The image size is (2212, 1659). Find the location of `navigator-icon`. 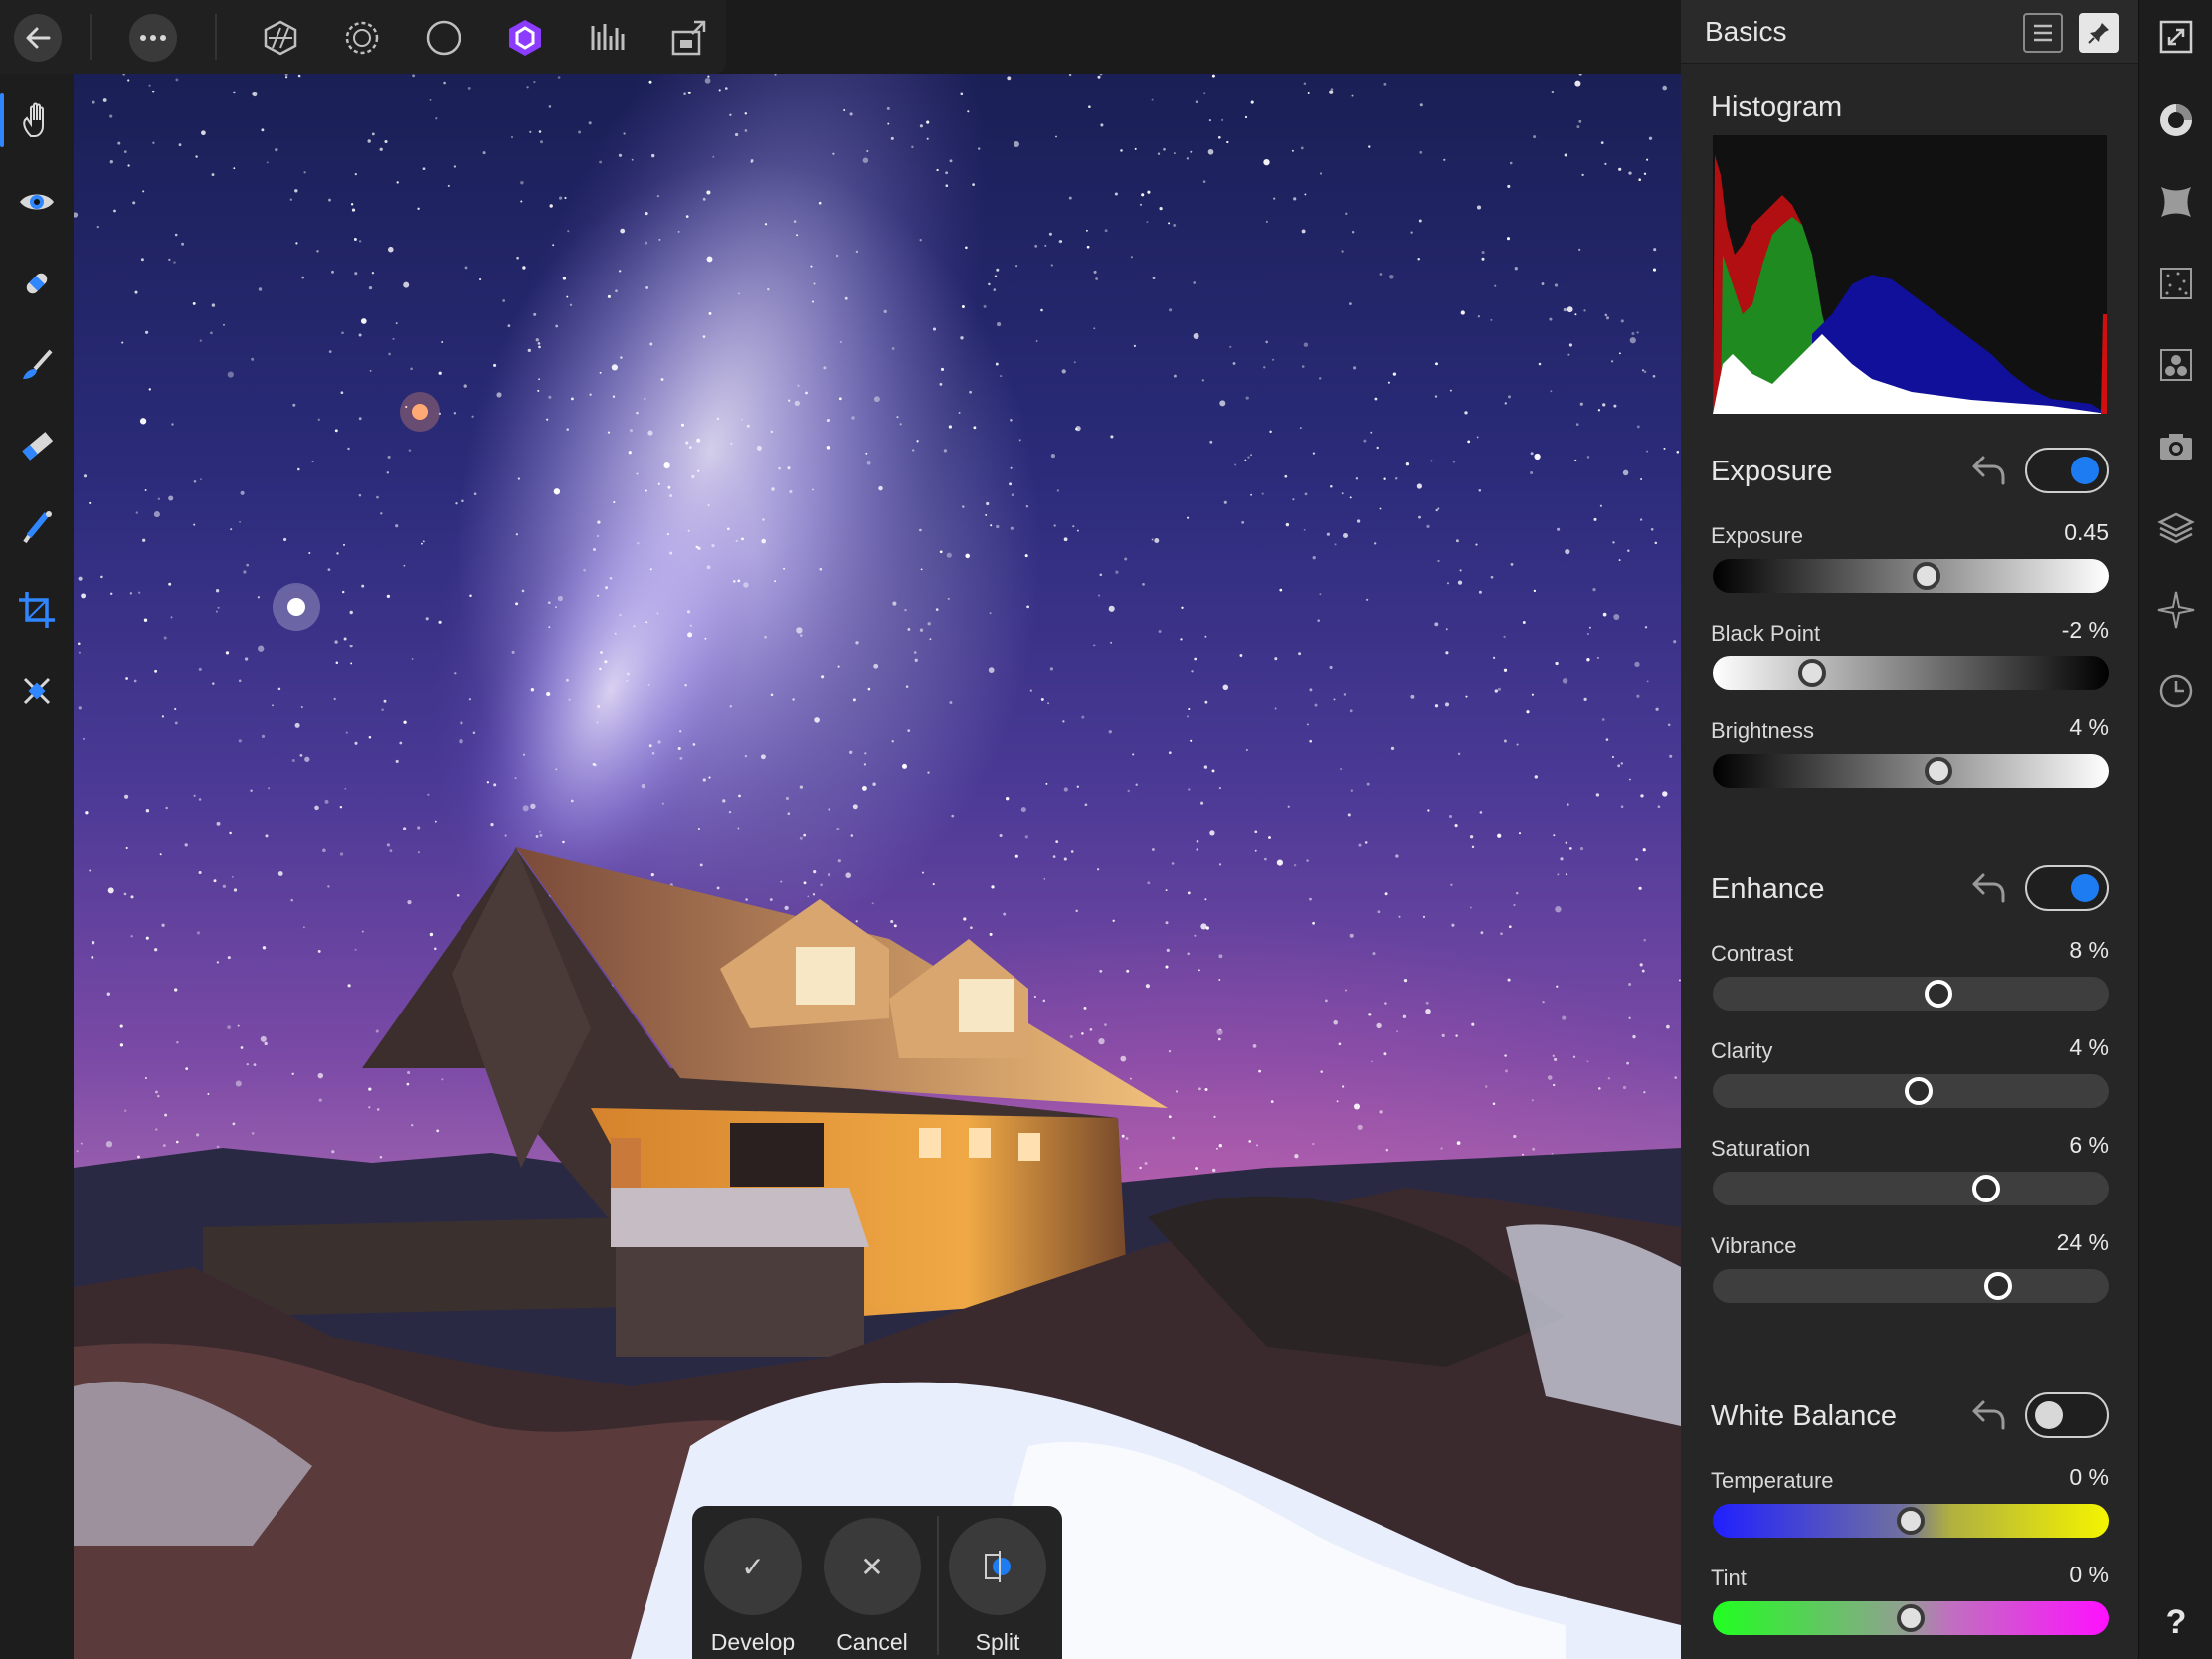

navigator-icon is located at coordinates (2175, 609).